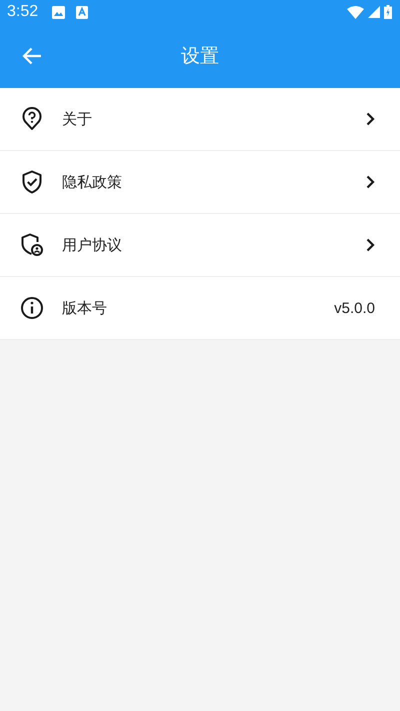  What do you see at coordinates (200, 119) in the screenshot?
I see `settings-row: 关于` at bounding box center [200, 119].